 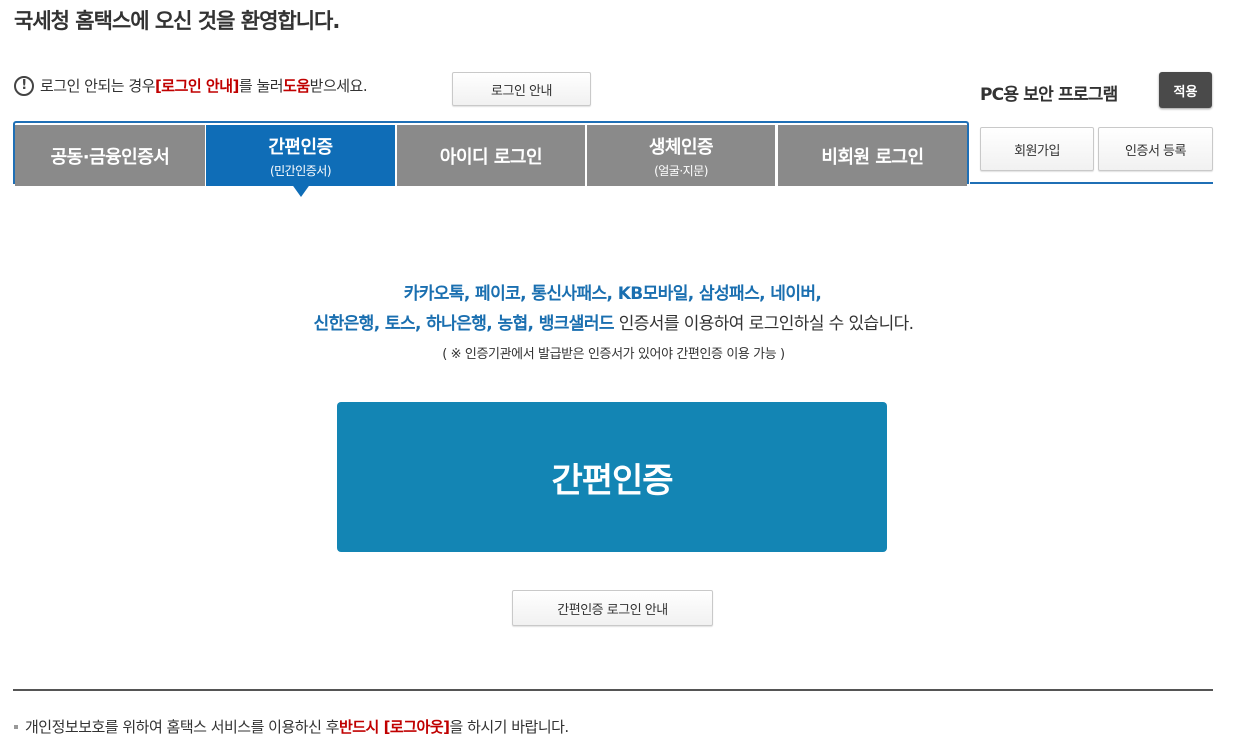 I want to click on tab-label: 생체인증, so click(x=681, y=147).